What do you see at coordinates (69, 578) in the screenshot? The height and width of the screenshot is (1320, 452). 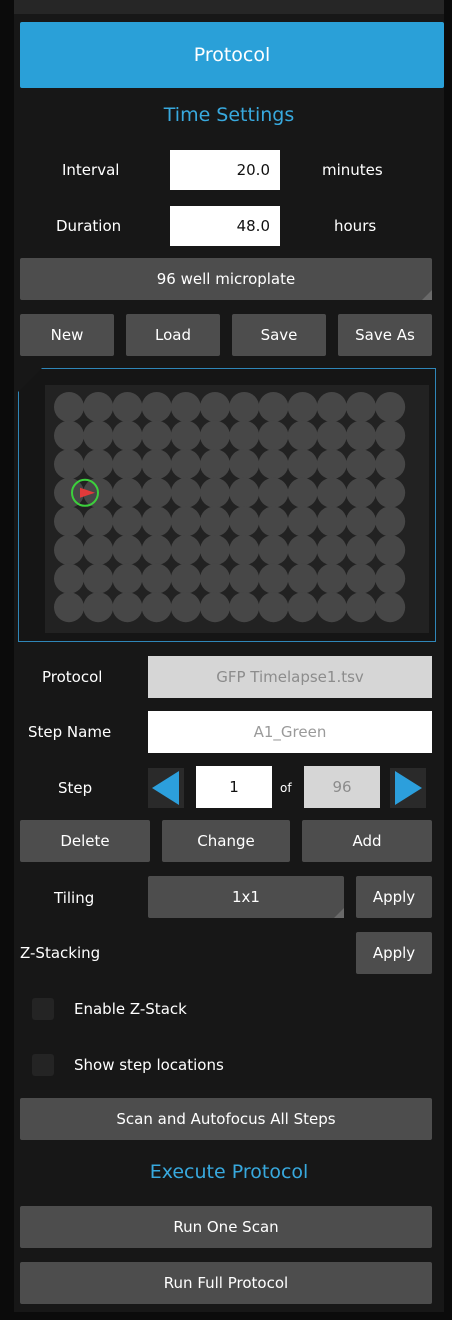 I see `well-G1` at bounding box center [69, 578].